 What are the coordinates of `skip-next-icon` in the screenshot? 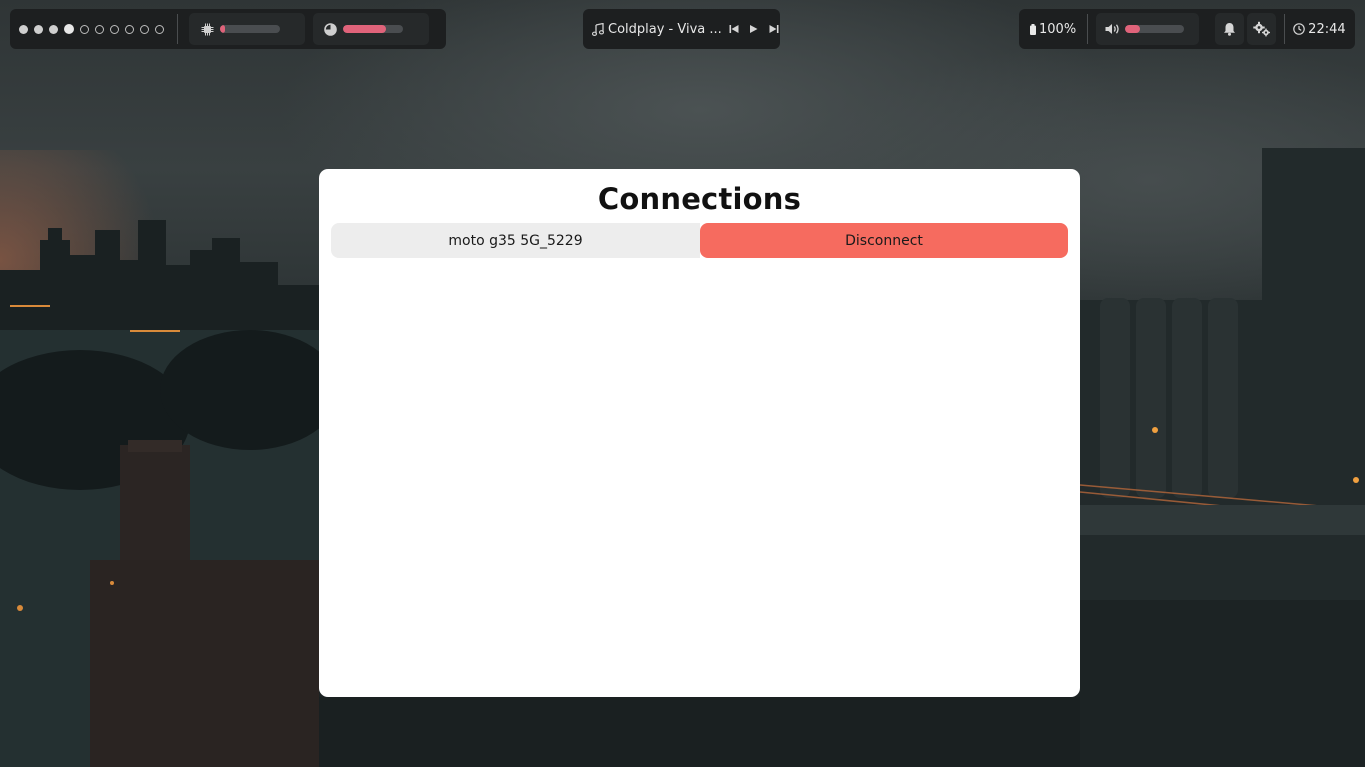 It's located at (774, 29).